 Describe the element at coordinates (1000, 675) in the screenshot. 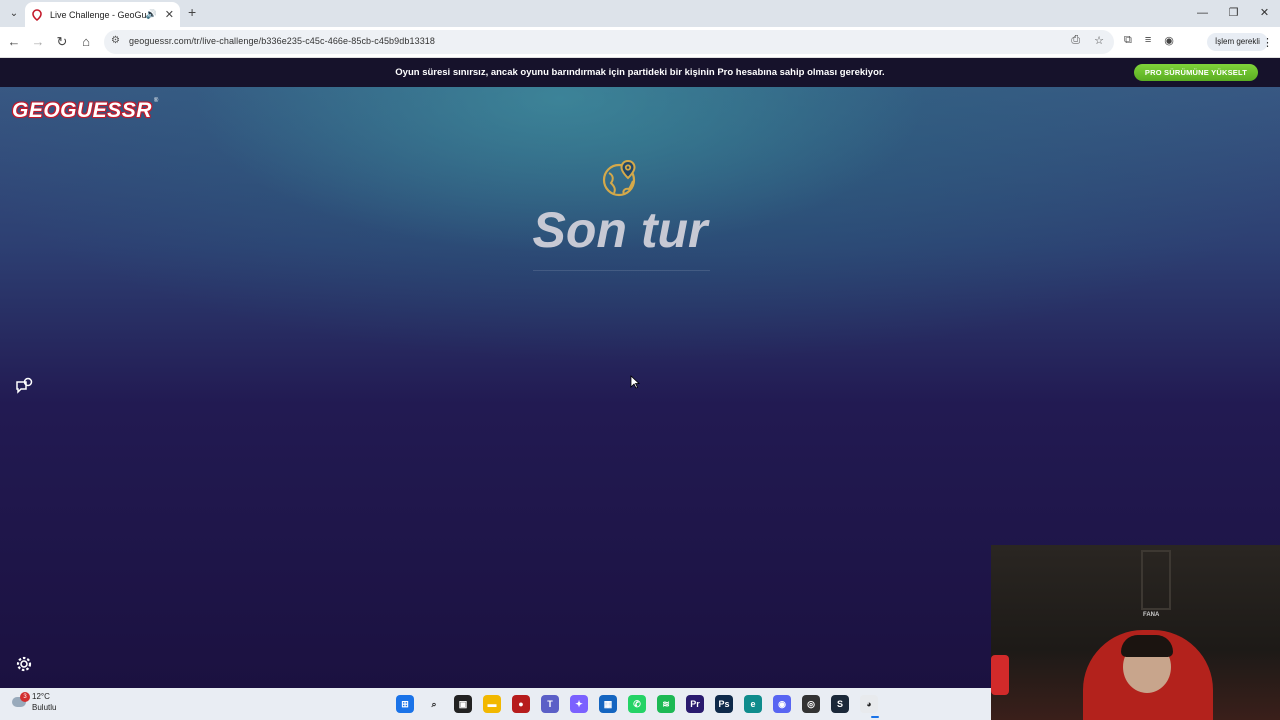

I see `webcam-microphone` at that location.